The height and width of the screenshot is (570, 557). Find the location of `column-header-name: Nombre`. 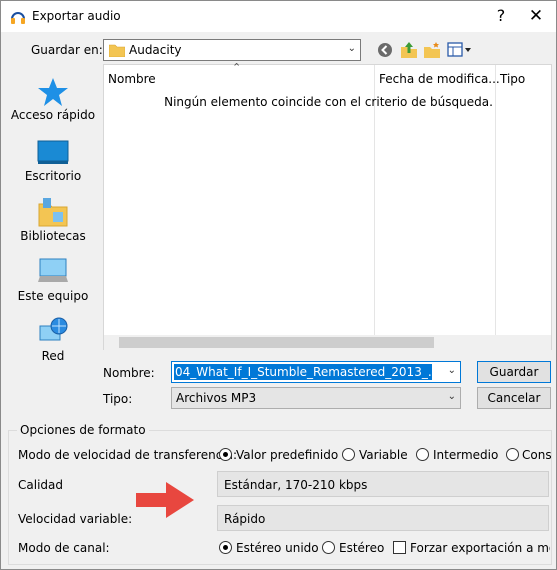

column-header-name: Nombre is located at coordinates (132, 79).